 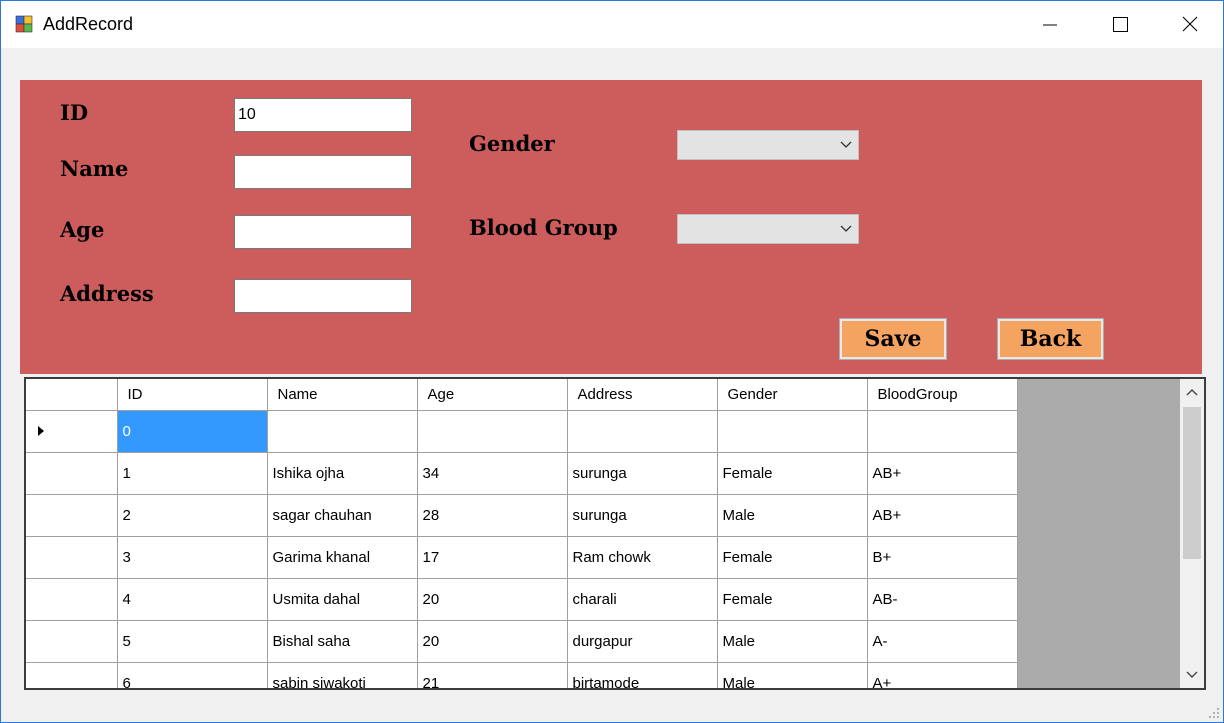 I want to click on table-row: 4 Usmita dahal 20 charali Female AB-, so click(x=522, y=599).